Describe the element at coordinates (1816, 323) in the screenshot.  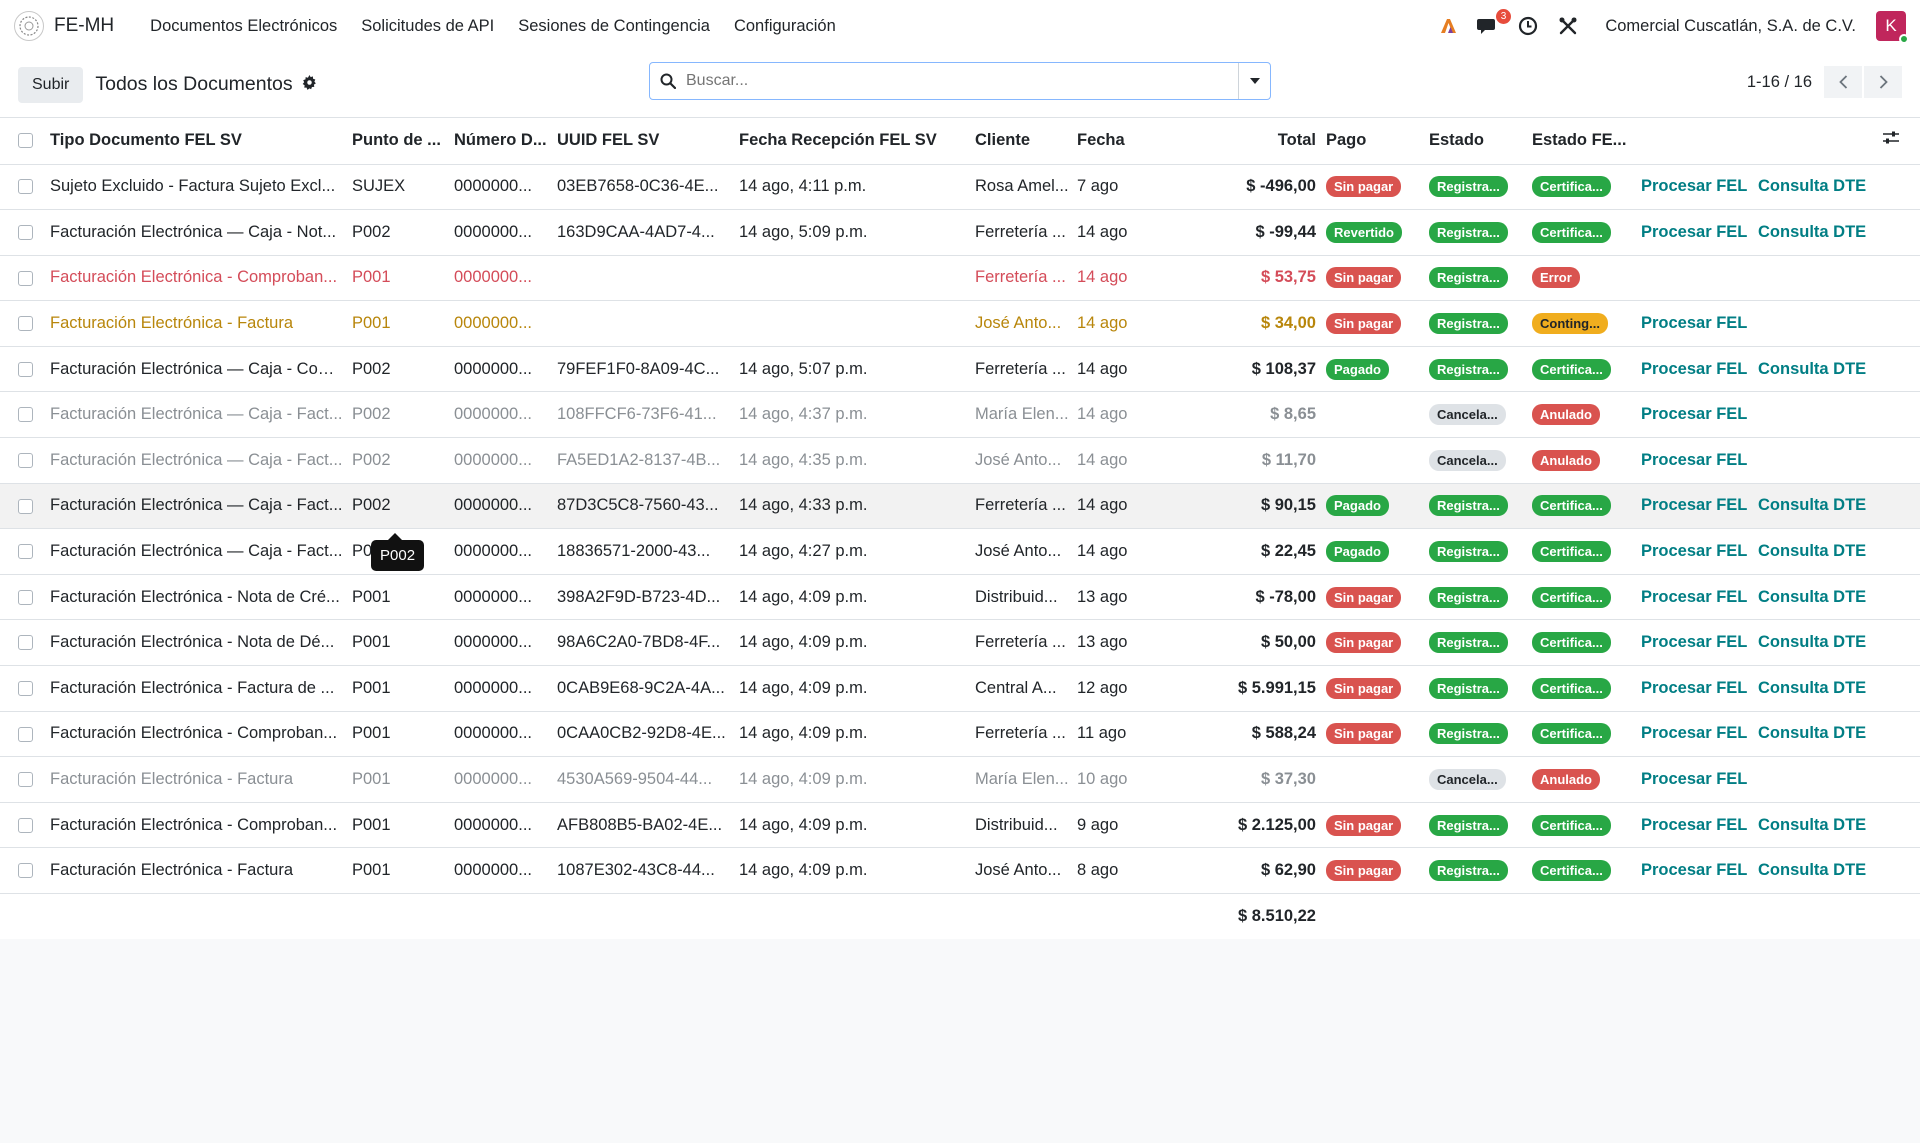
I see `cell-consulta` at that location.